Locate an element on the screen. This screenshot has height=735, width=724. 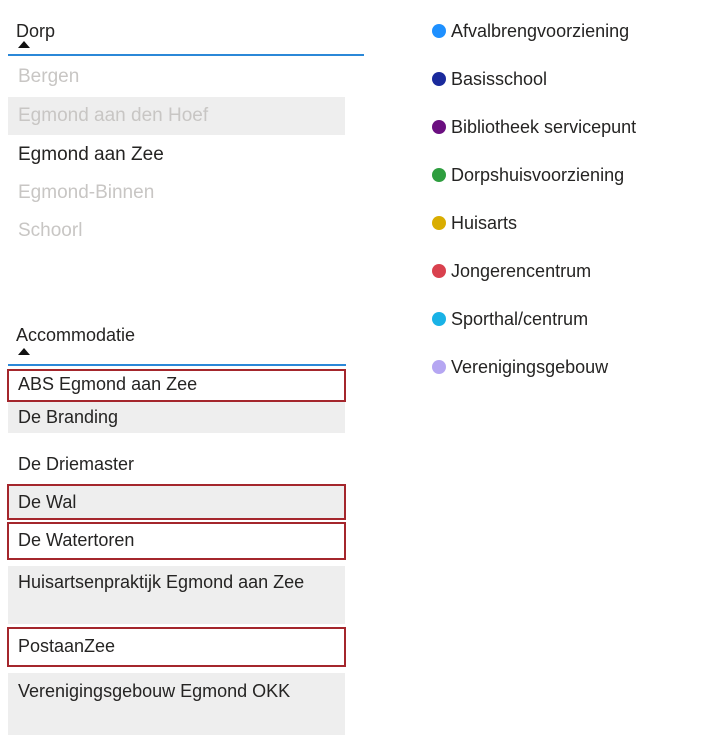
accommodatie-item-huisartsenpraktijk: Huisartsenpraktijk Egmond aan Zee is located at coordinates (176, 595).